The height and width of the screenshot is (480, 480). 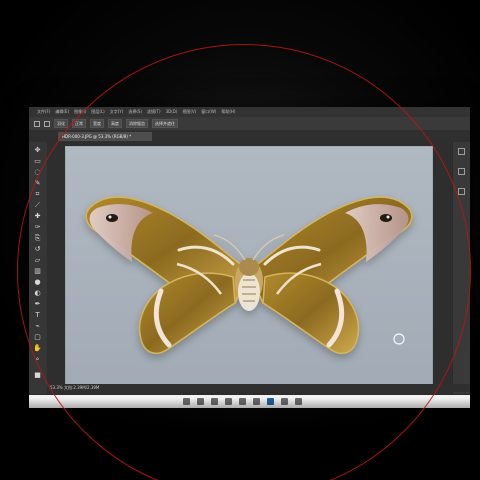 What do you see at coordinates (61, 123) in the screenshot?
I see `feather-option: 羽化` at bounding box center [61, 123].